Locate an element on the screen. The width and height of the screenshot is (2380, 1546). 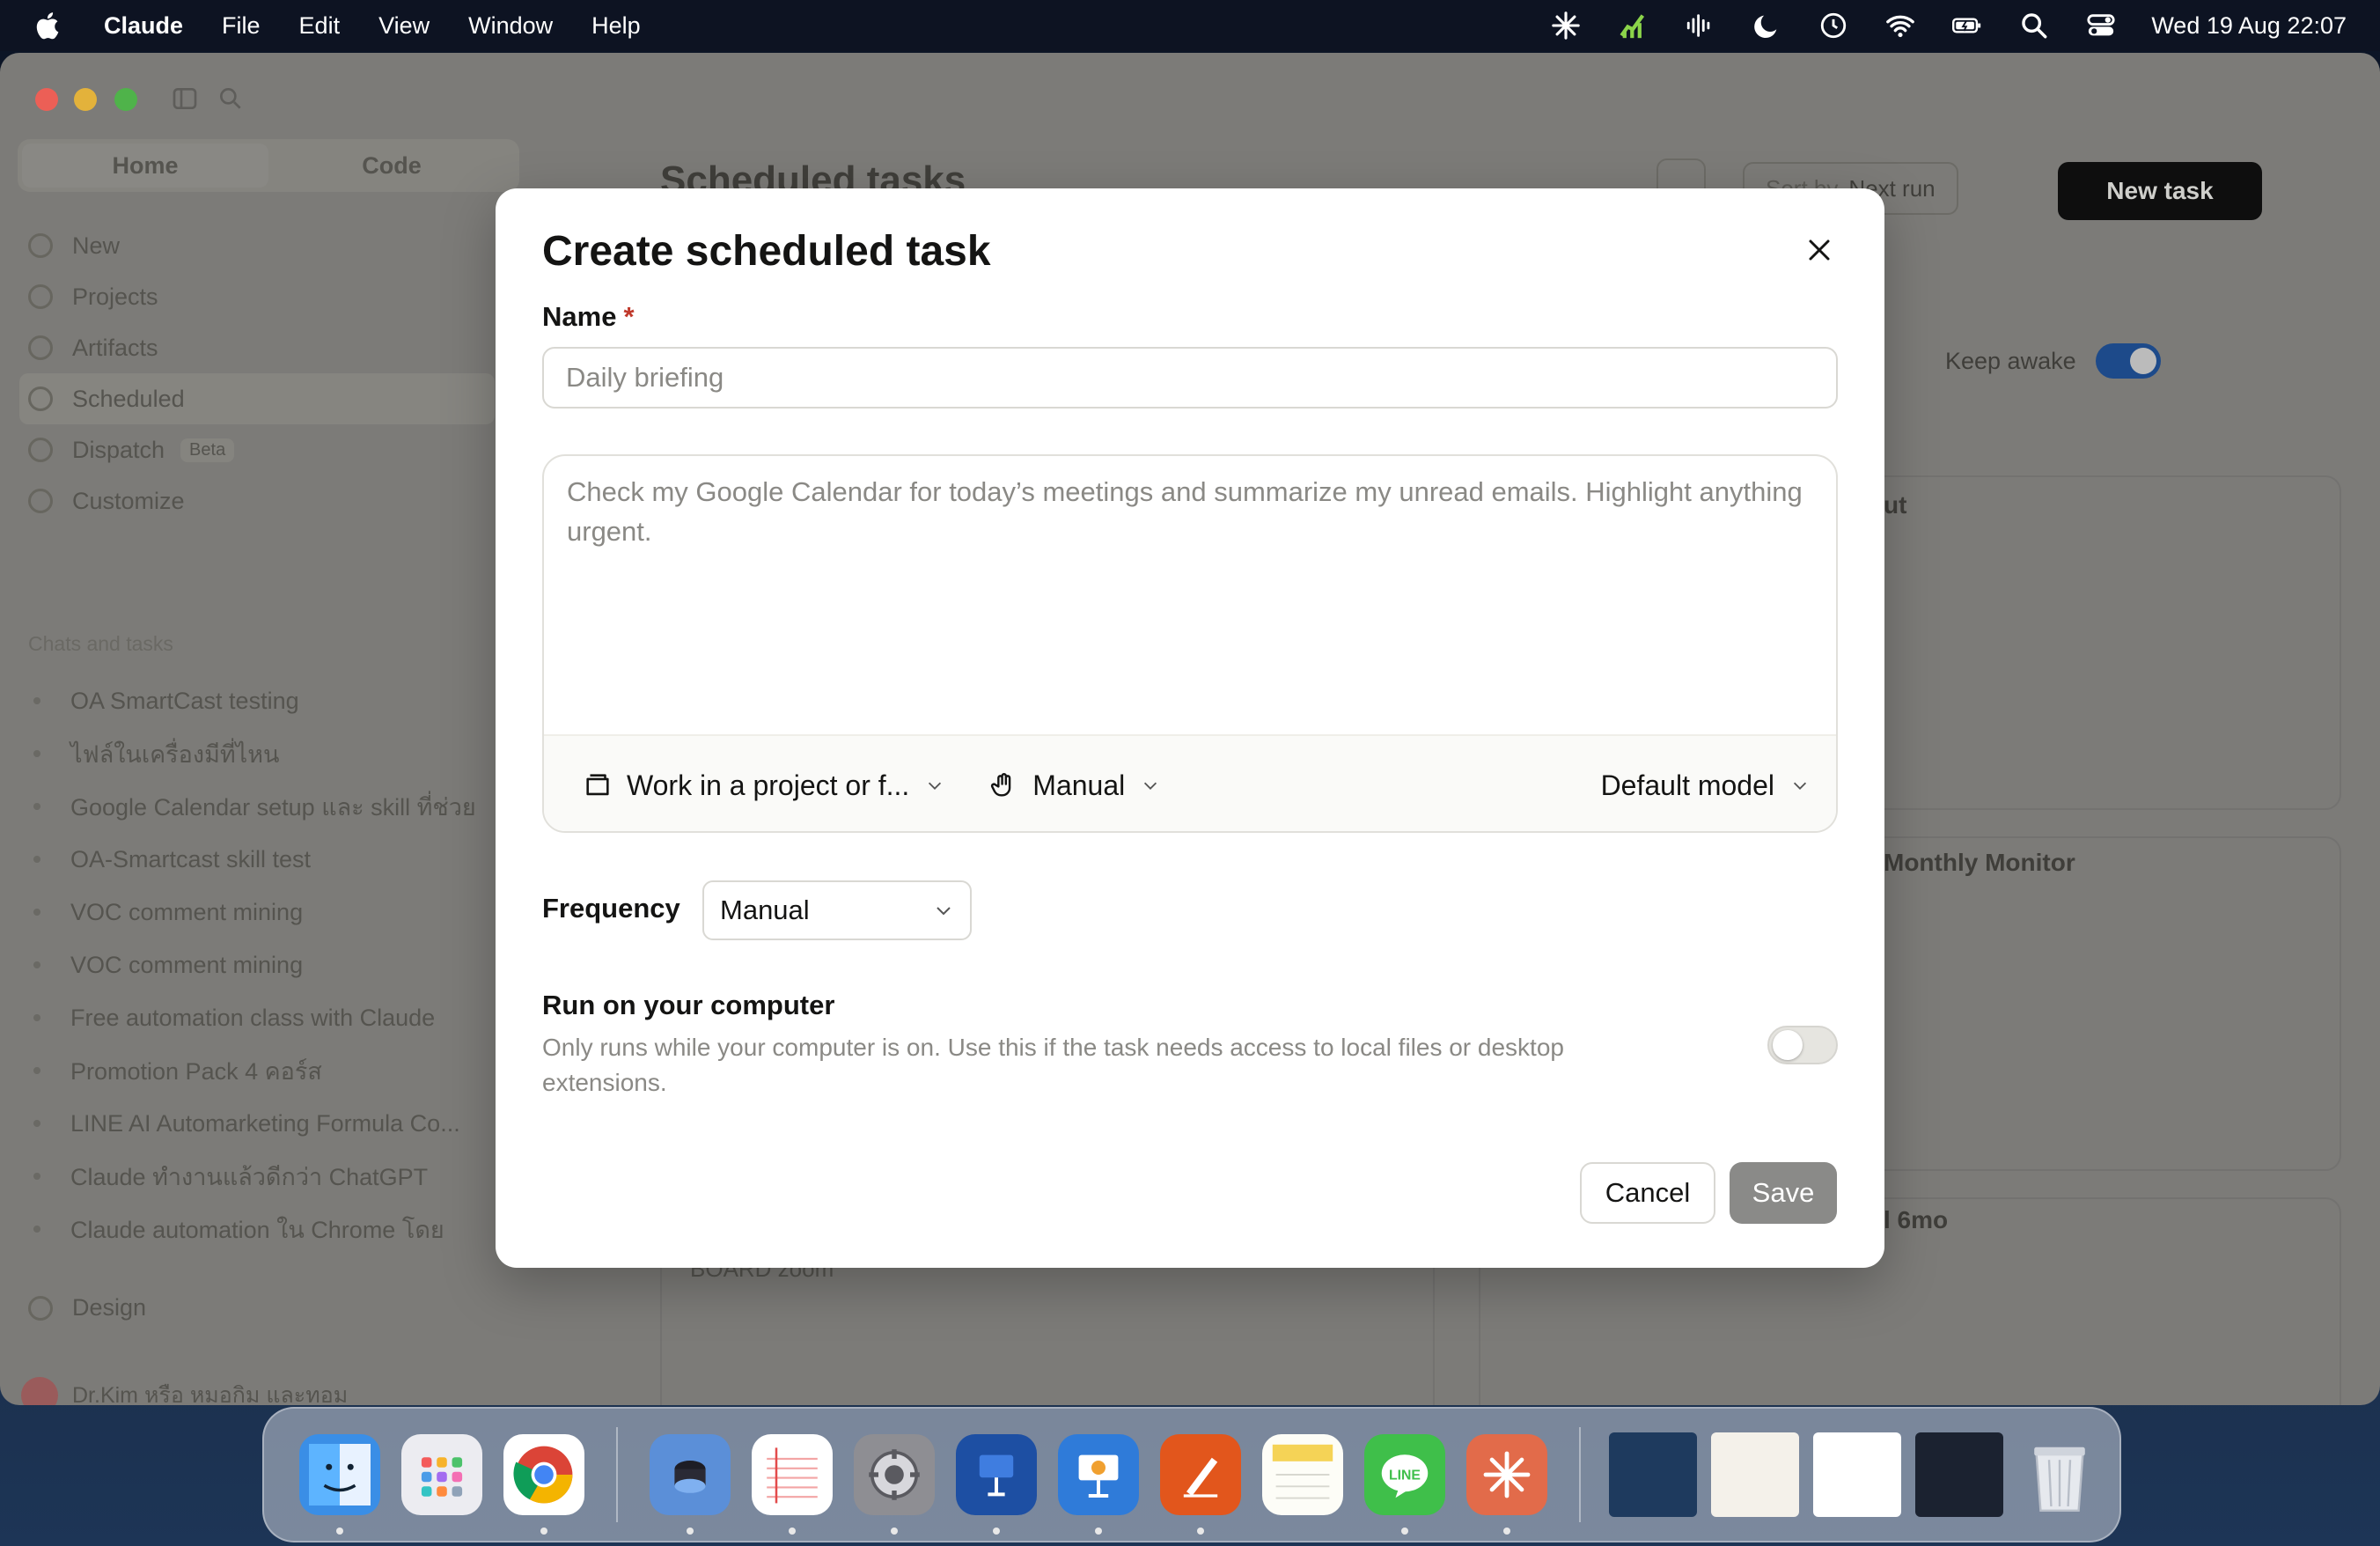
window-search-icon is located at coordinates (231, 99).